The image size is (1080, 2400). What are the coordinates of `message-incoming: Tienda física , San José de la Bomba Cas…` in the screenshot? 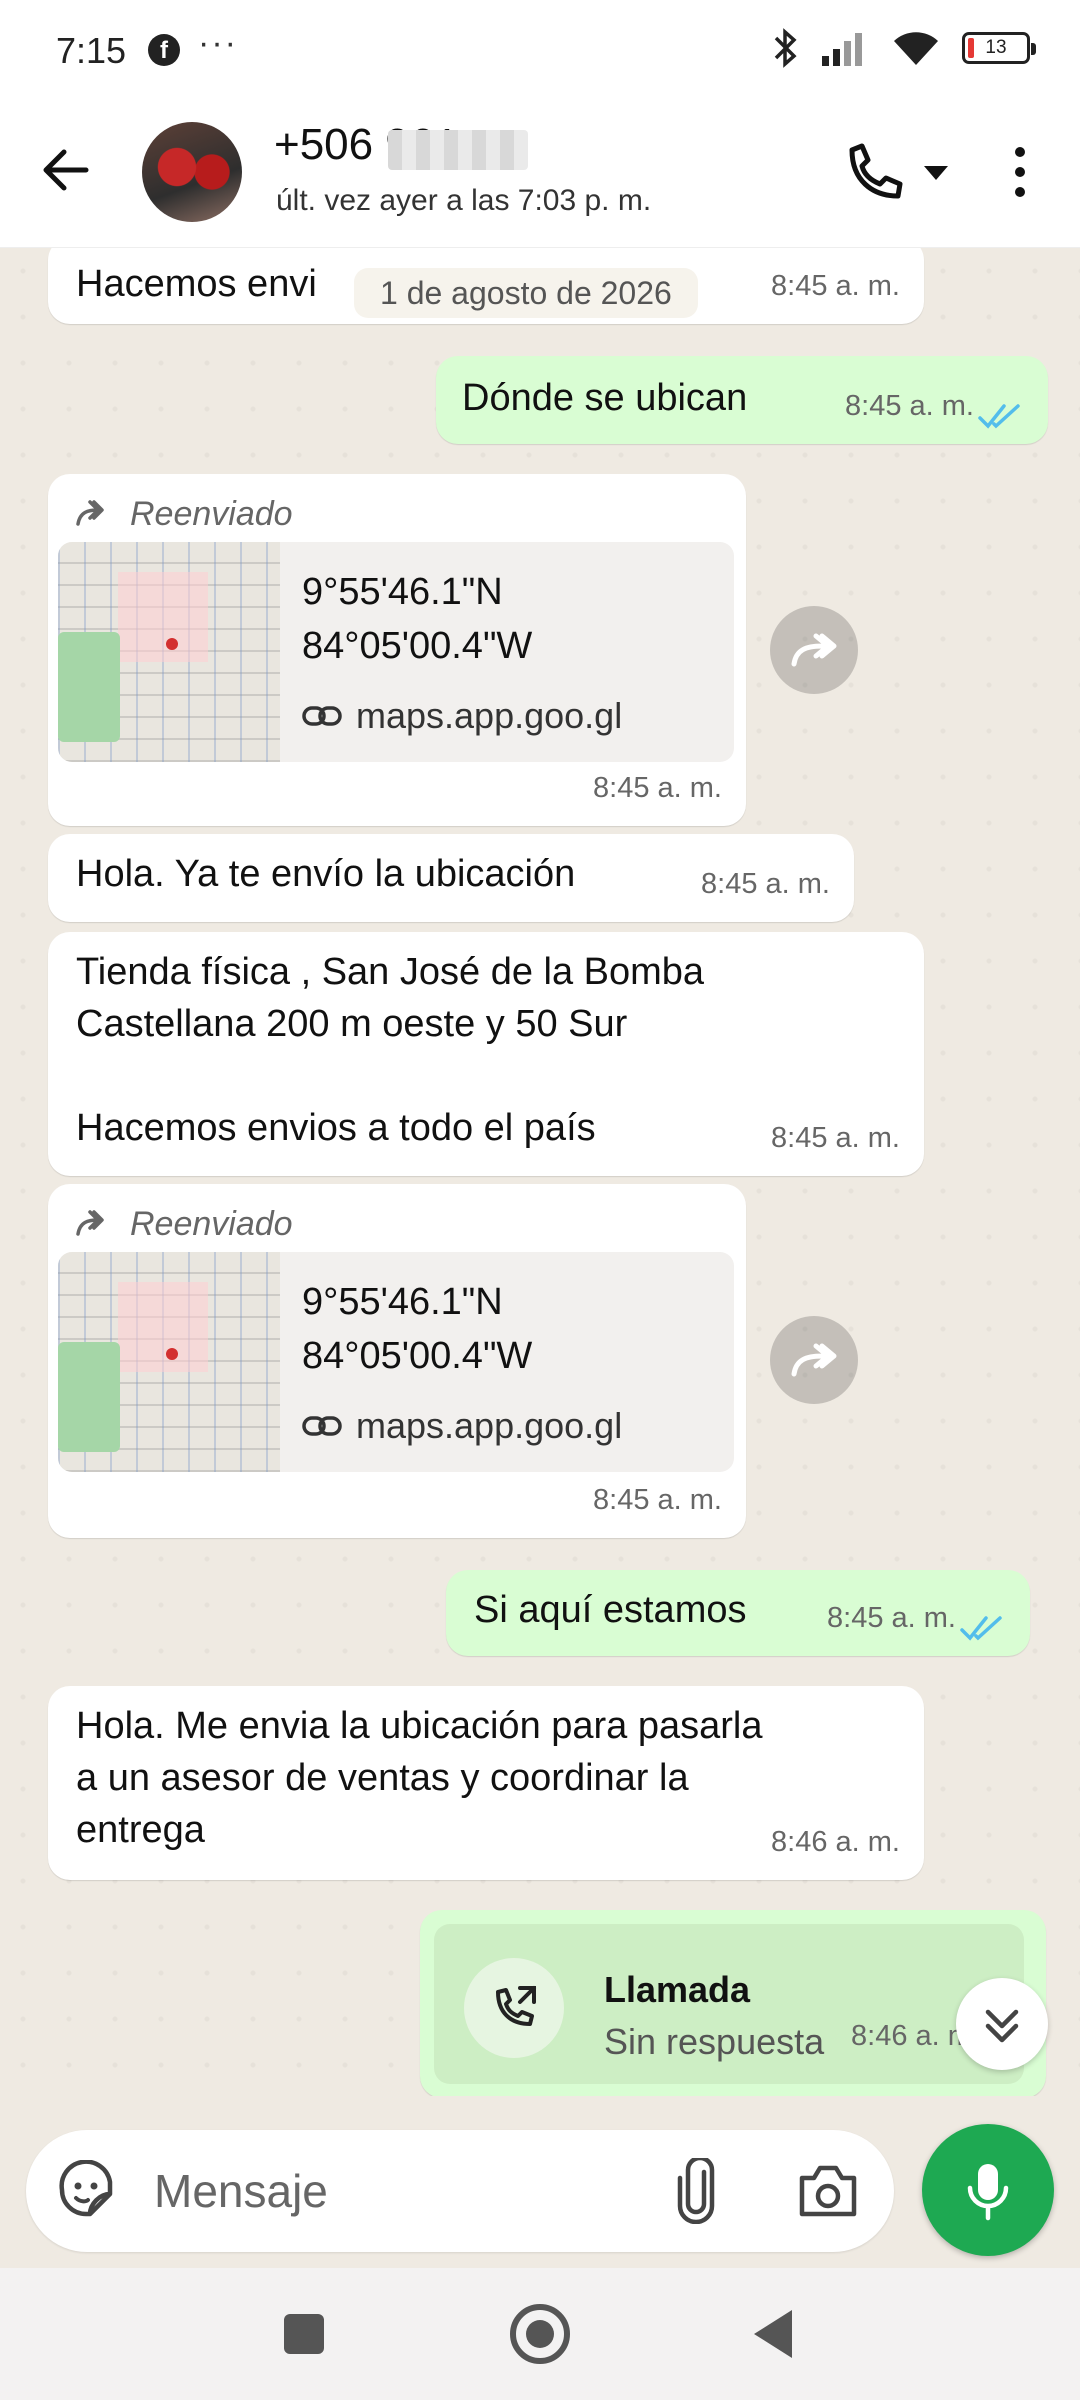 It's located at (486, 1054).